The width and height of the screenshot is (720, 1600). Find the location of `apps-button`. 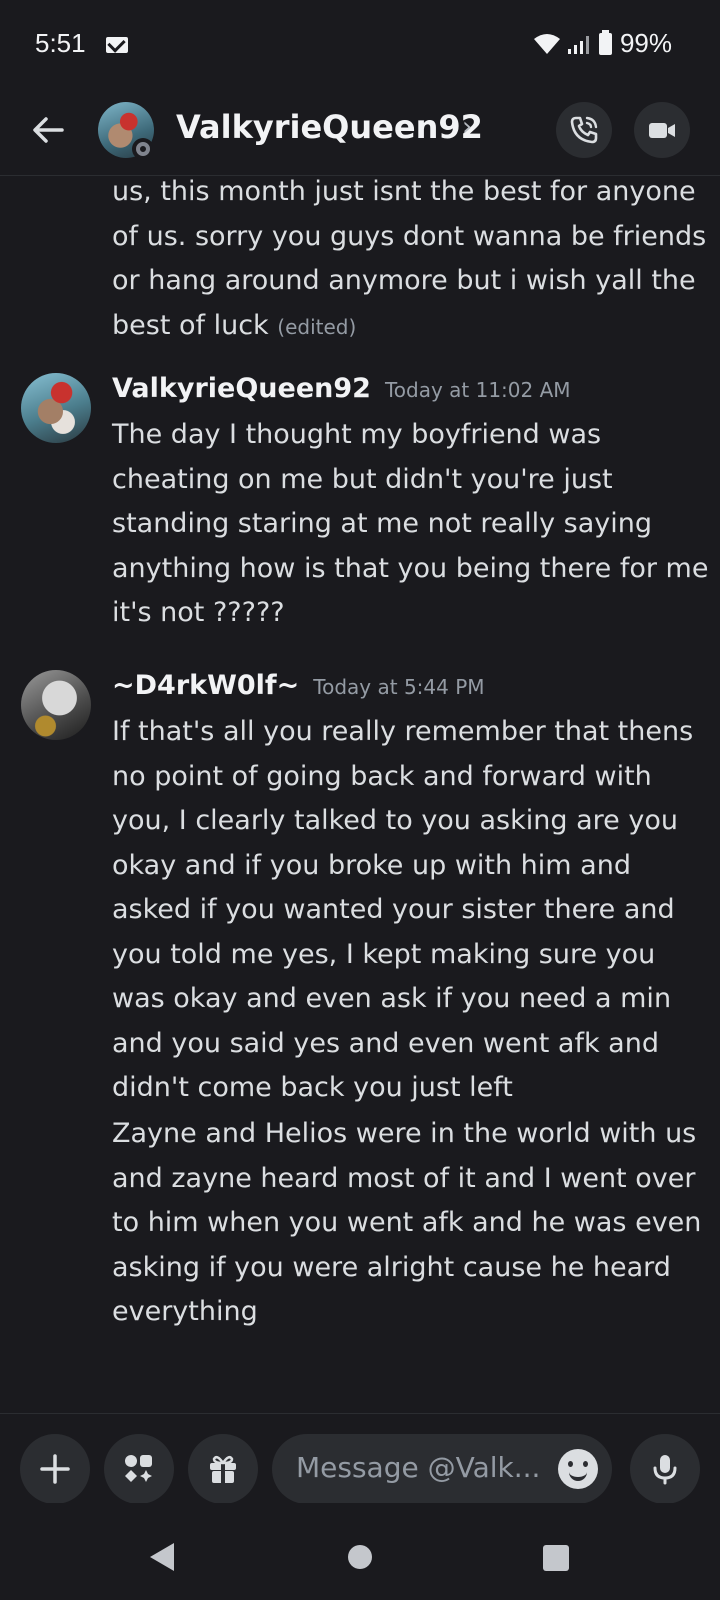

apps-button is located at coordinates (139, 1469).